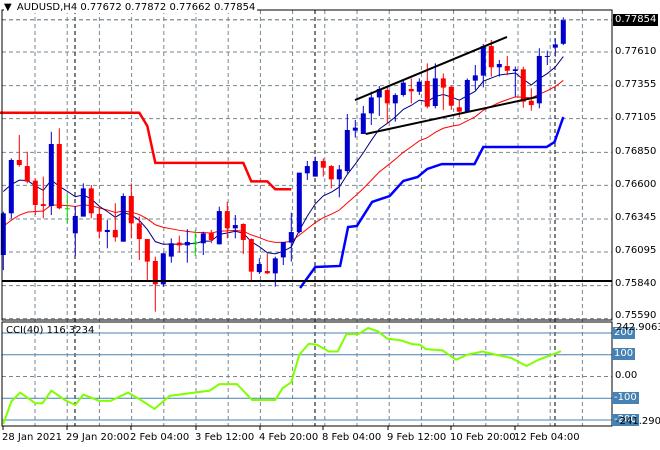  What do you see at coordinates (625, 398) in the screenshot?
I see `cci-level-minus-100: -100` at bounding box center [625, 398].